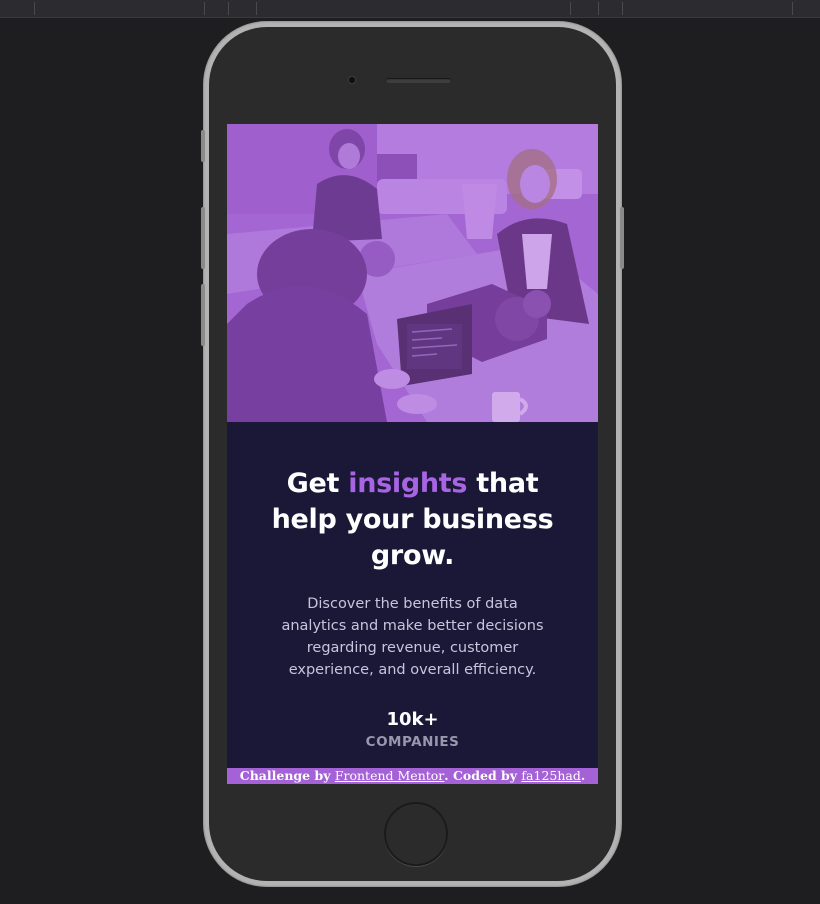 The width and height of the screenshot is (820, 904). What do you see at coordinates (287, 775) in the screenshot?
I see `attribution-prefix: Challenge by` at bounding box center [287, 775].